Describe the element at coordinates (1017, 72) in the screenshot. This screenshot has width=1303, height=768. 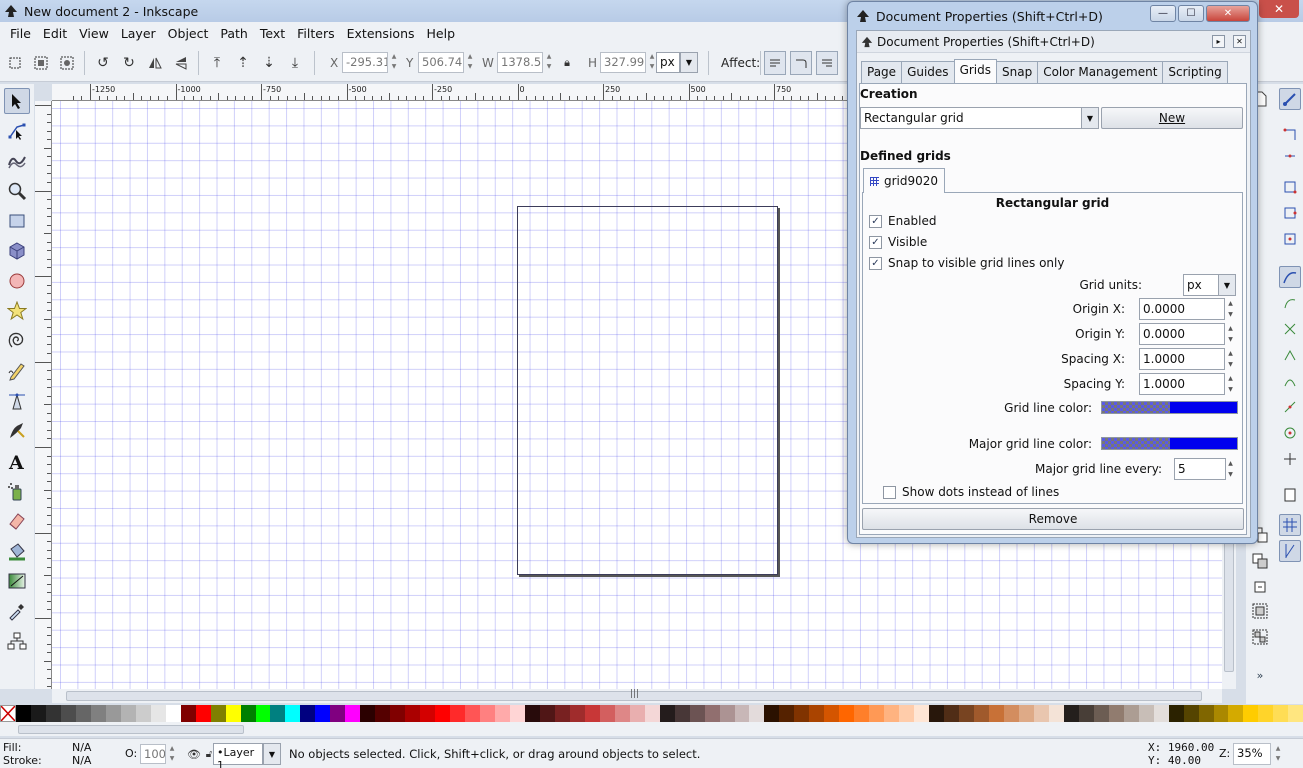
I see `tab-snap: Snap` at that location.